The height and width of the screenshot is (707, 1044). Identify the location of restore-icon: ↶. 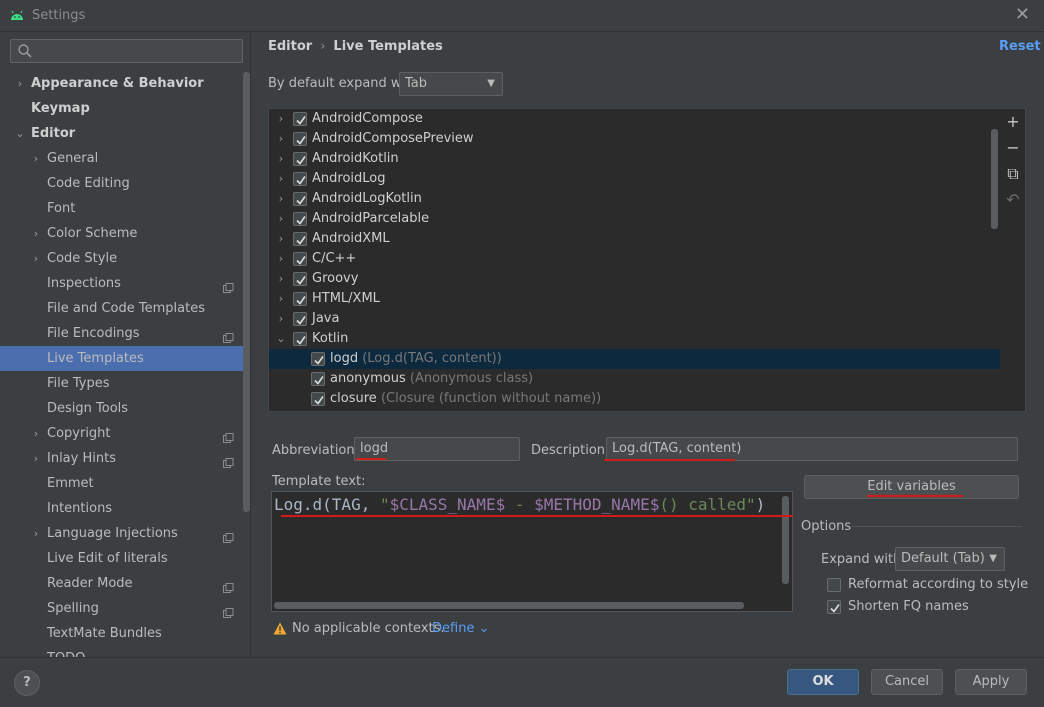
(1013, 203).